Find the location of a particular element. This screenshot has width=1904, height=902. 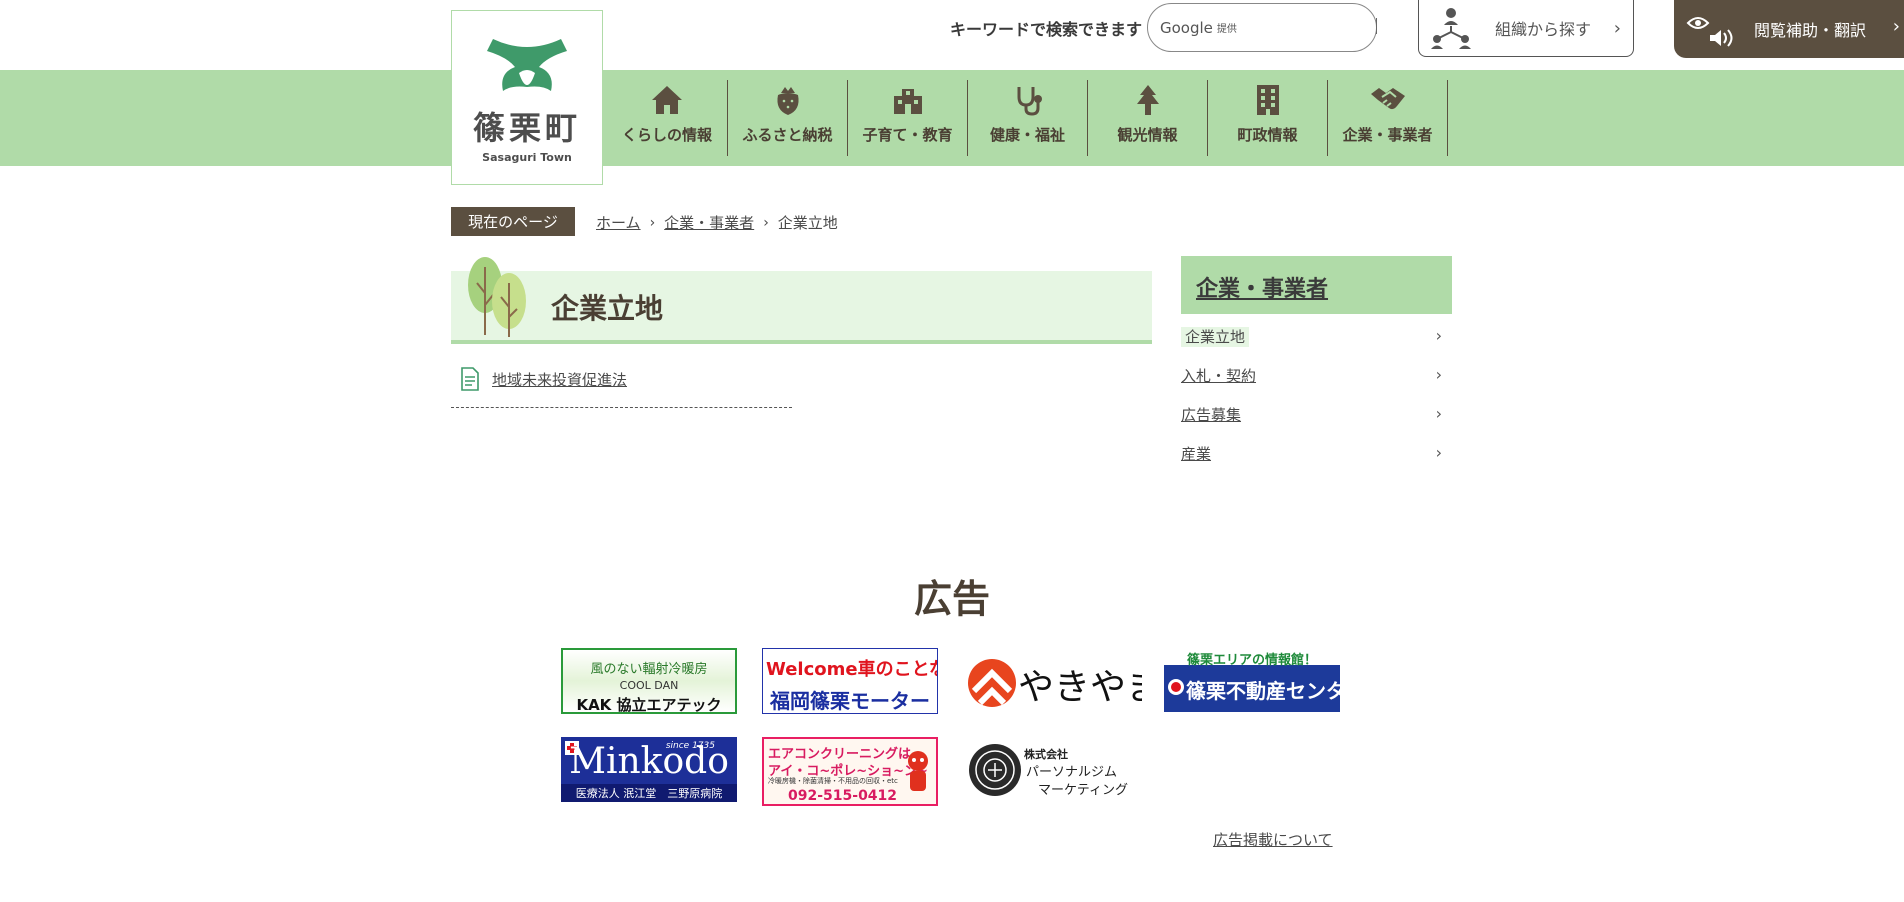

accessibility-label: 閲覧補助・翻訳 is located at coordinates (1810, 30).